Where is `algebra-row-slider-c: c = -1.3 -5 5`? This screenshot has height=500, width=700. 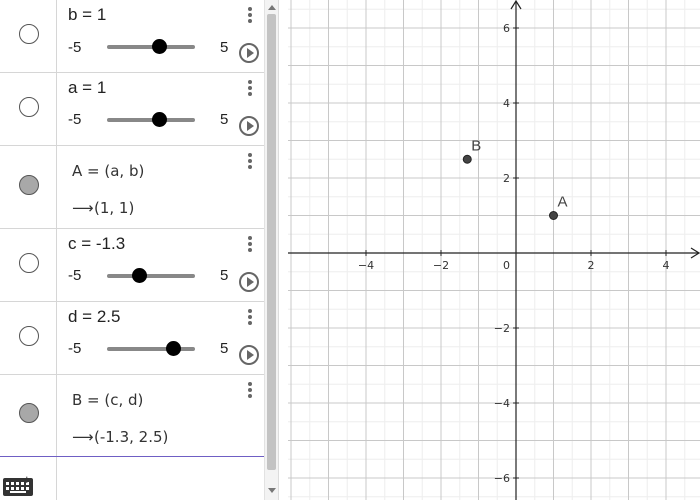 algebra-row-slider-c: c = -1.3 -5 5 is located at coordinates (132, 265).